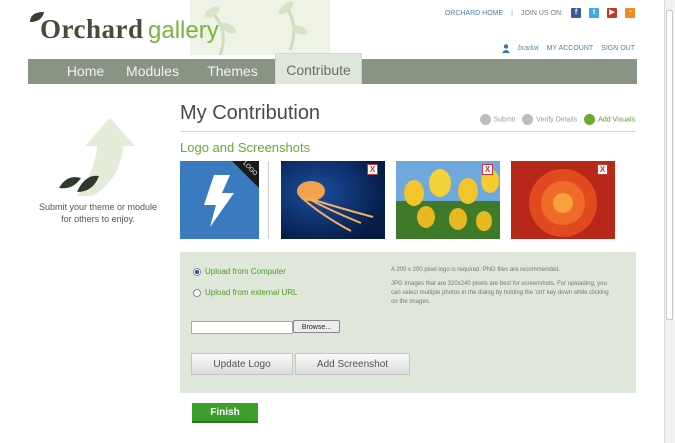  What do you see at coordinates (497, 119) in the screenshot?
I see `step-submit: Submit` at bounding box center [497, 119].